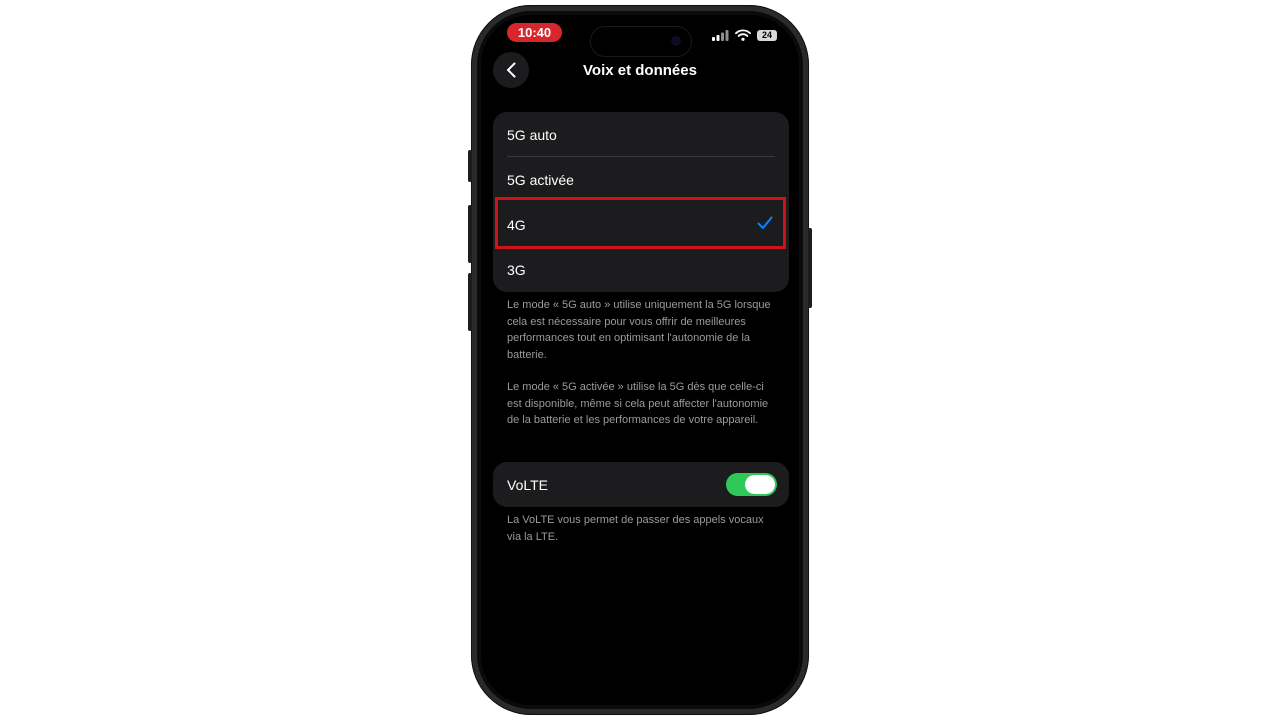 Image resolution: width=1280 pixels, height=720 pixels. I want to click on option-5g-activee: 5G activée, so click(641, 179).